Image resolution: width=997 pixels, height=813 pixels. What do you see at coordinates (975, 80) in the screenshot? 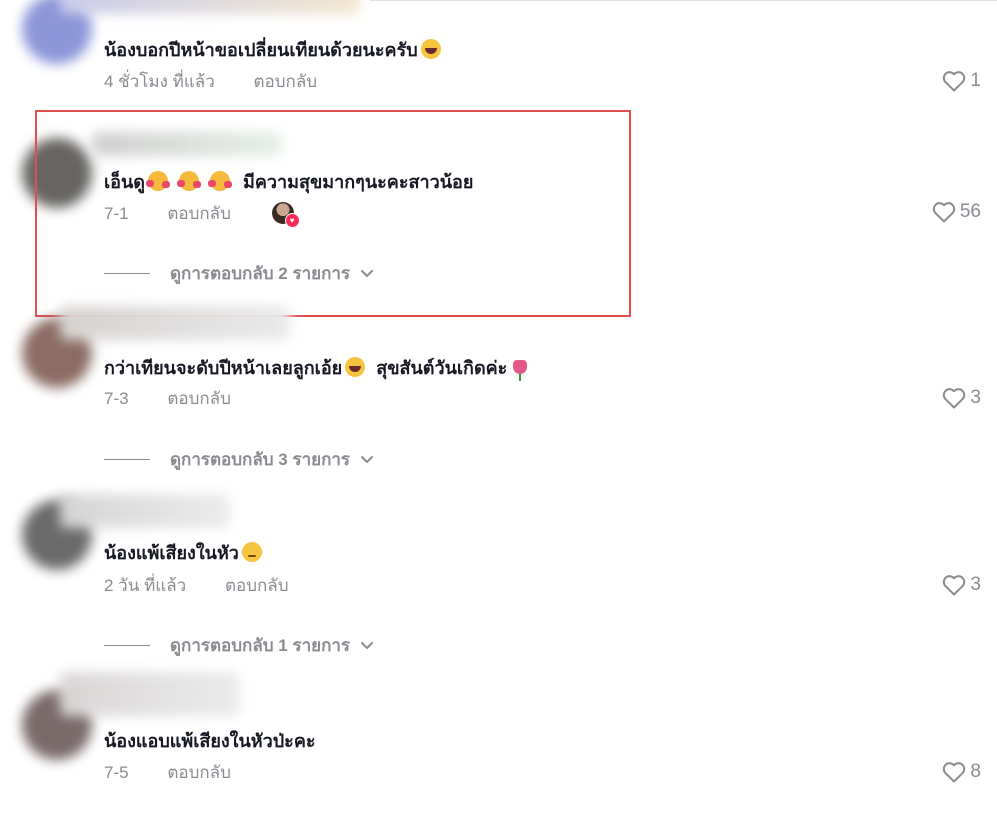
I see `like-count: 1` at bounding box center [975, 80].